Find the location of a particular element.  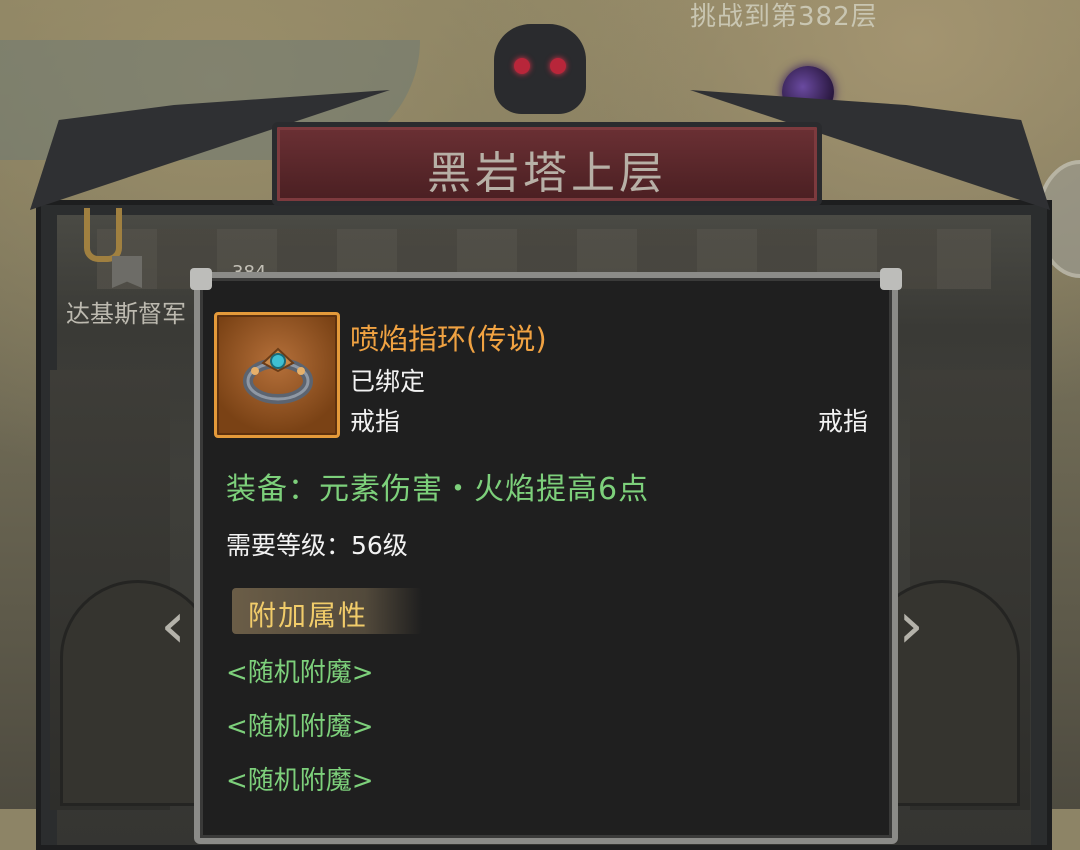

skull-eye-left is located at coordinates (522, 66).